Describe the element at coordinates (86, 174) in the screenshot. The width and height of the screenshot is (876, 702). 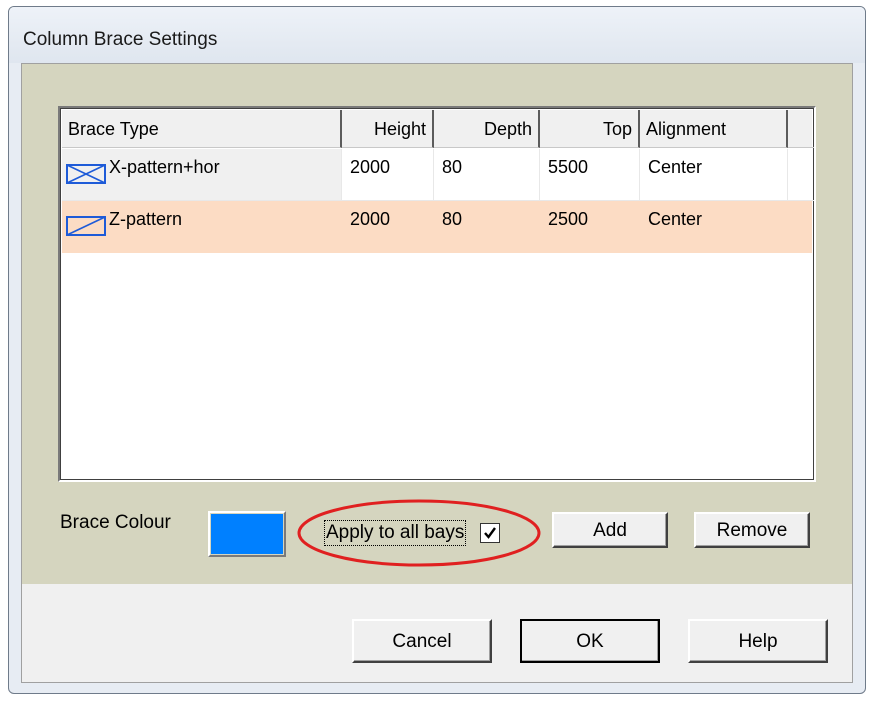
I see `x-pattern-brace-icon` at that location.